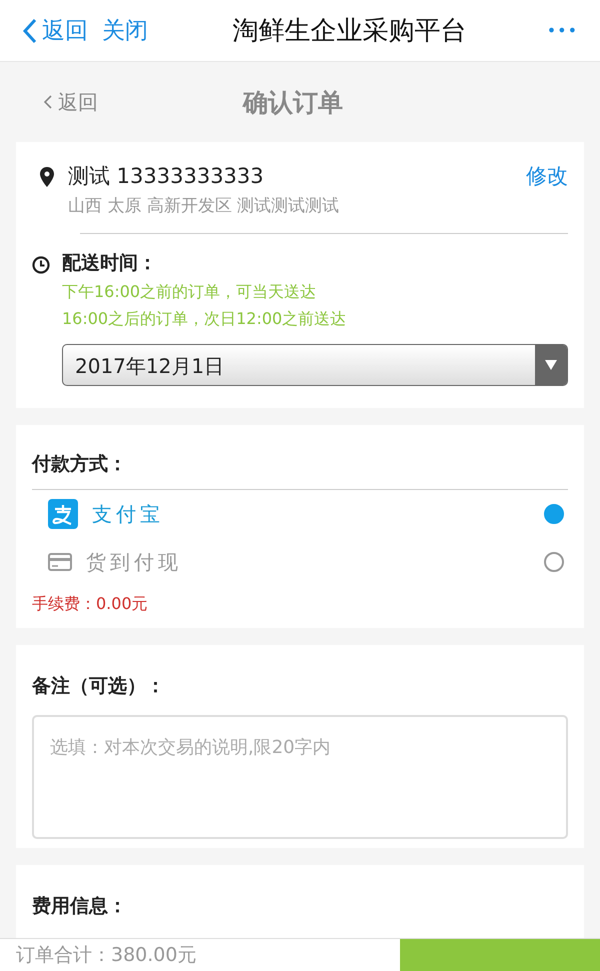 This screenshot has width=600, height=971. Describe the element at coordinates (547, 176) in the screenshot. I see `edit-link: 修改` at that location.